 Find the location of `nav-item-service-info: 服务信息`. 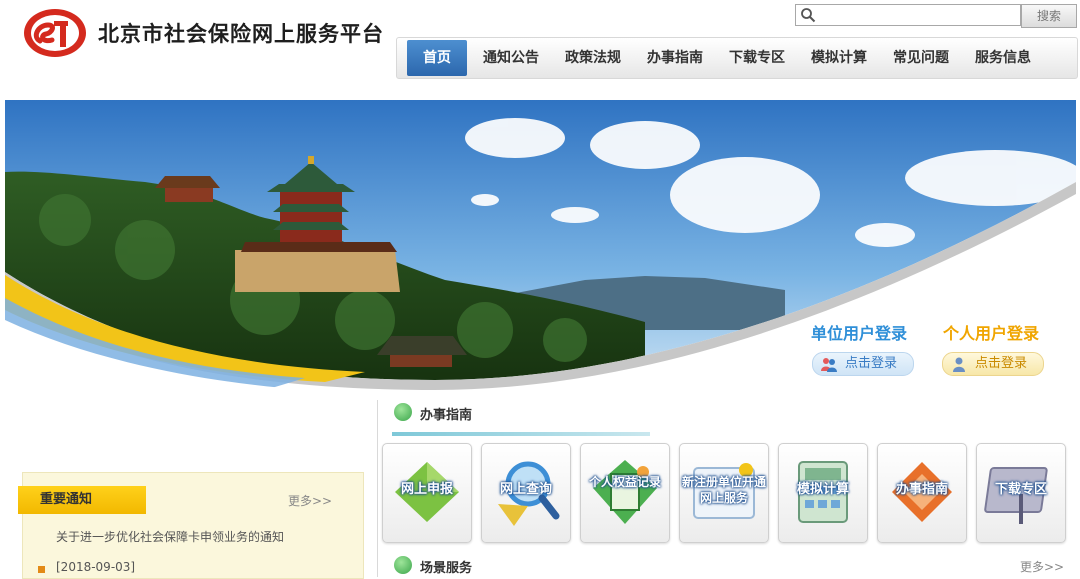

nav-item-service-info: 服务信息 is located at coordinates (1003, 58).